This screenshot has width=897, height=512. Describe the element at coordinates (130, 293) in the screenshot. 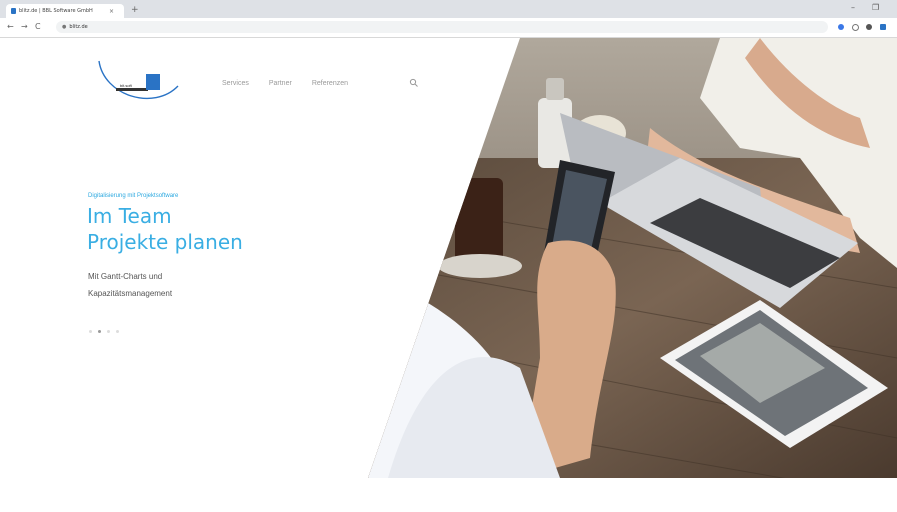

I see `hero-subline-line2: Kapazitätsmanagement` at that location.